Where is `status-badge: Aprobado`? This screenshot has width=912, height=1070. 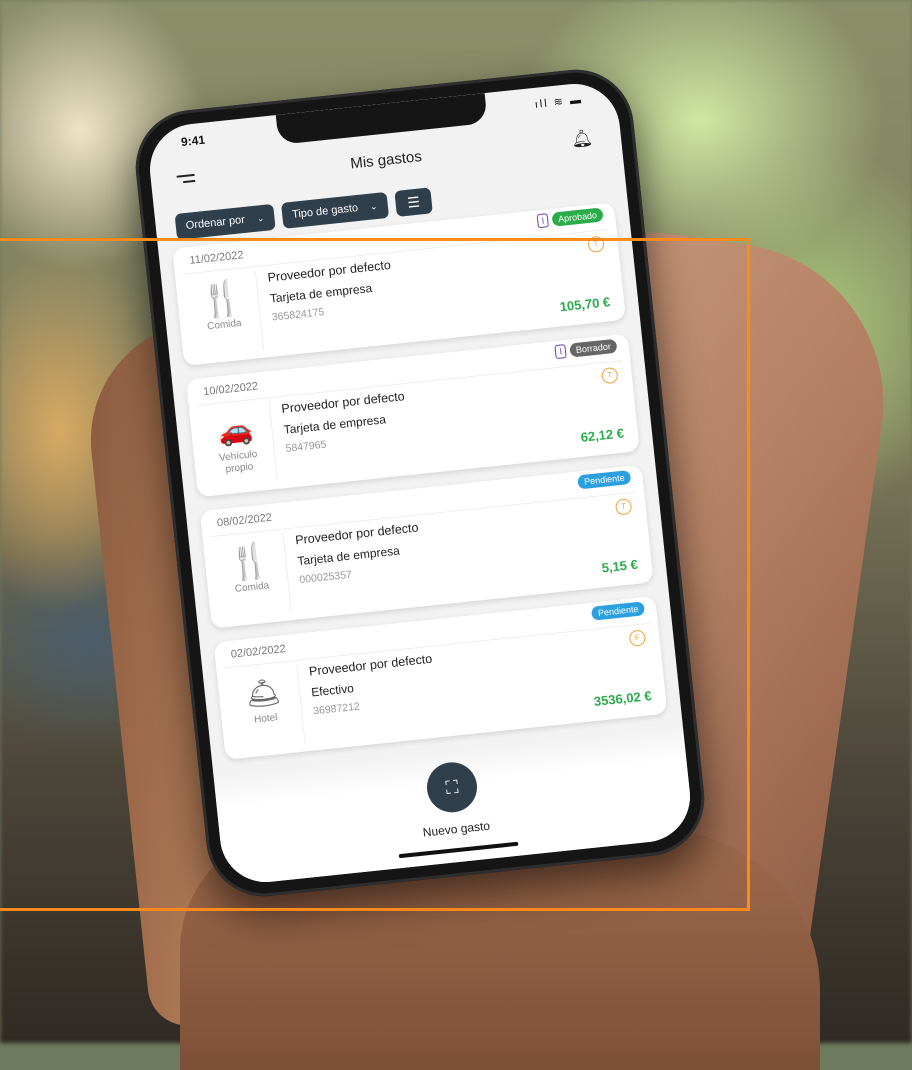 status-badge: Aprobado is located at coordinates (577, 217).